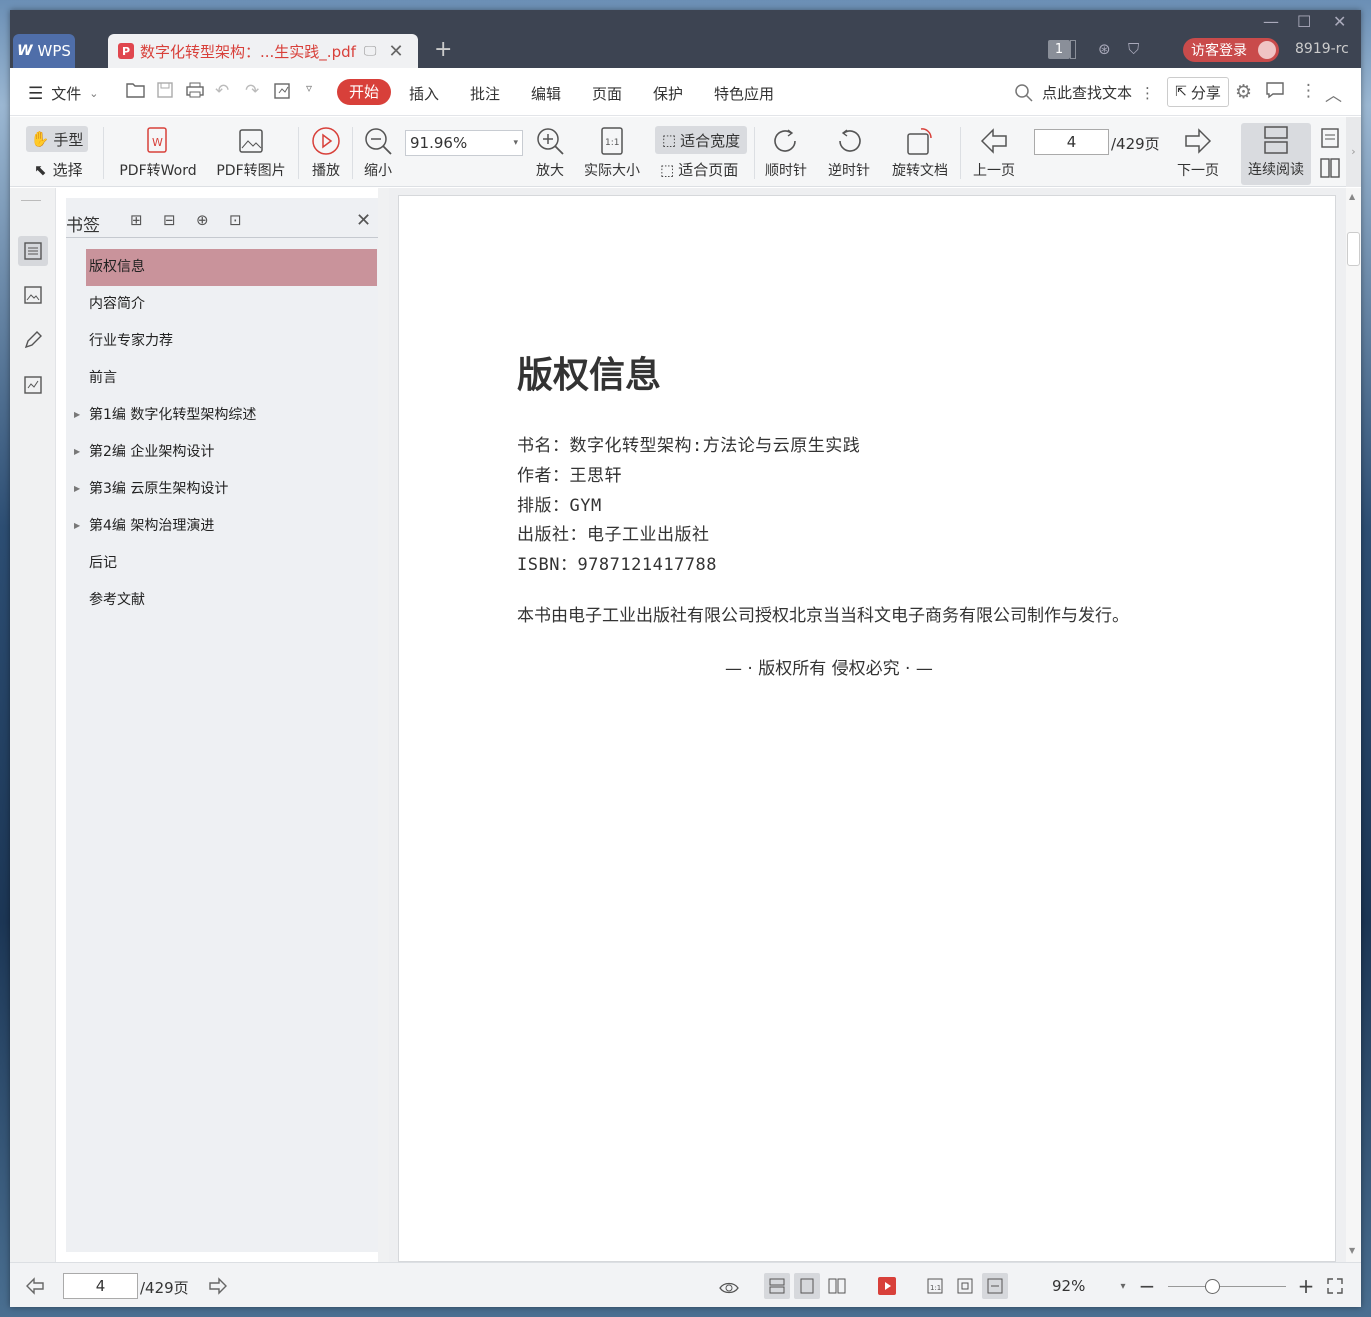 This screenshot has height=1317, width=1371. Describe the element at coordinates (251, 153) in the screenshot. I see `pdf-to-image-button: PDF转图片` at that location.